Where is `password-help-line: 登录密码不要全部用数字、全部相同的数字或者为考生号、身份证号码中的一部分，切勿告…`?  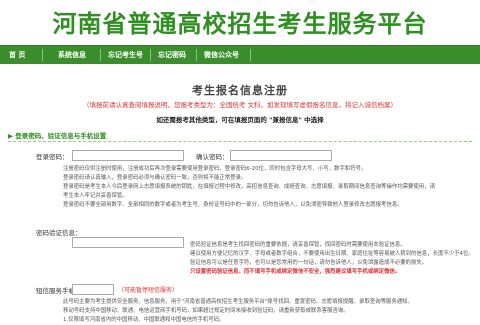 password-help-line: 登录密码不要全部用数字、全部相同的数字或者为考生号、身份证号码中的一部分，切勿告… is located at coordinates (233, 205).